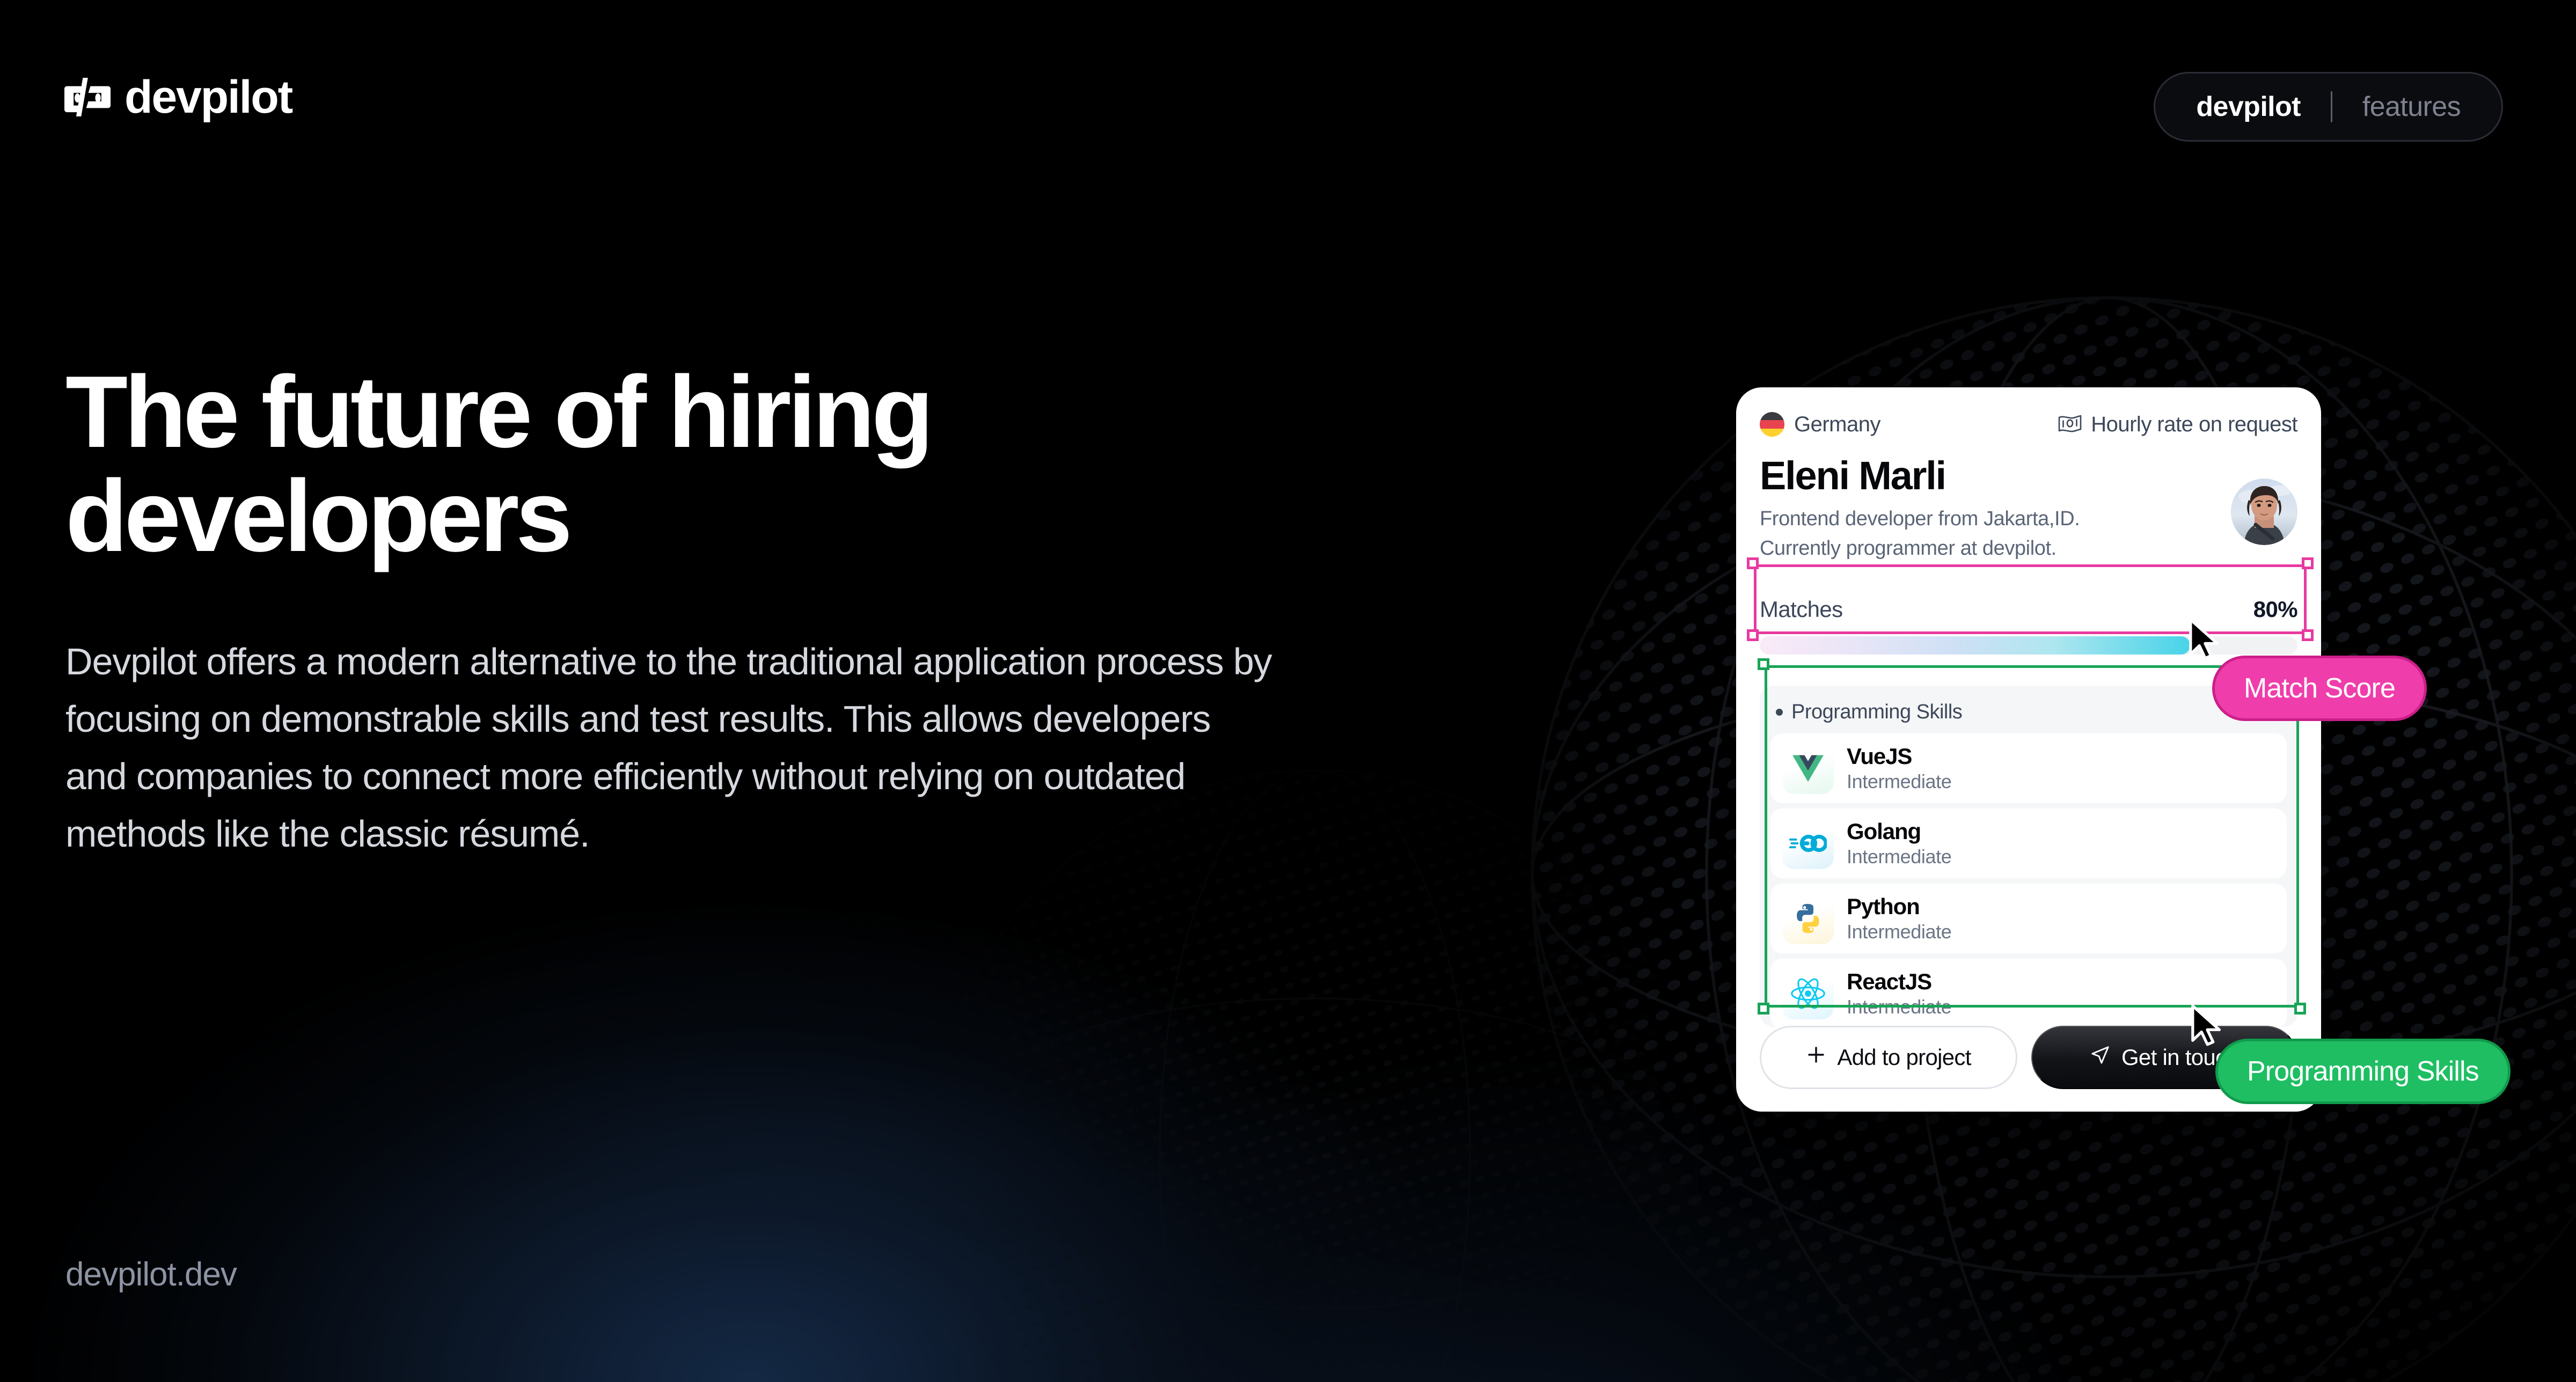 The height and width of the screenshot is (1382, 2576). What do you see at coordinates (2029, 626) in the screenshot?
I see `matches-section: Matches 80%` at bounding box center [2029, 626].